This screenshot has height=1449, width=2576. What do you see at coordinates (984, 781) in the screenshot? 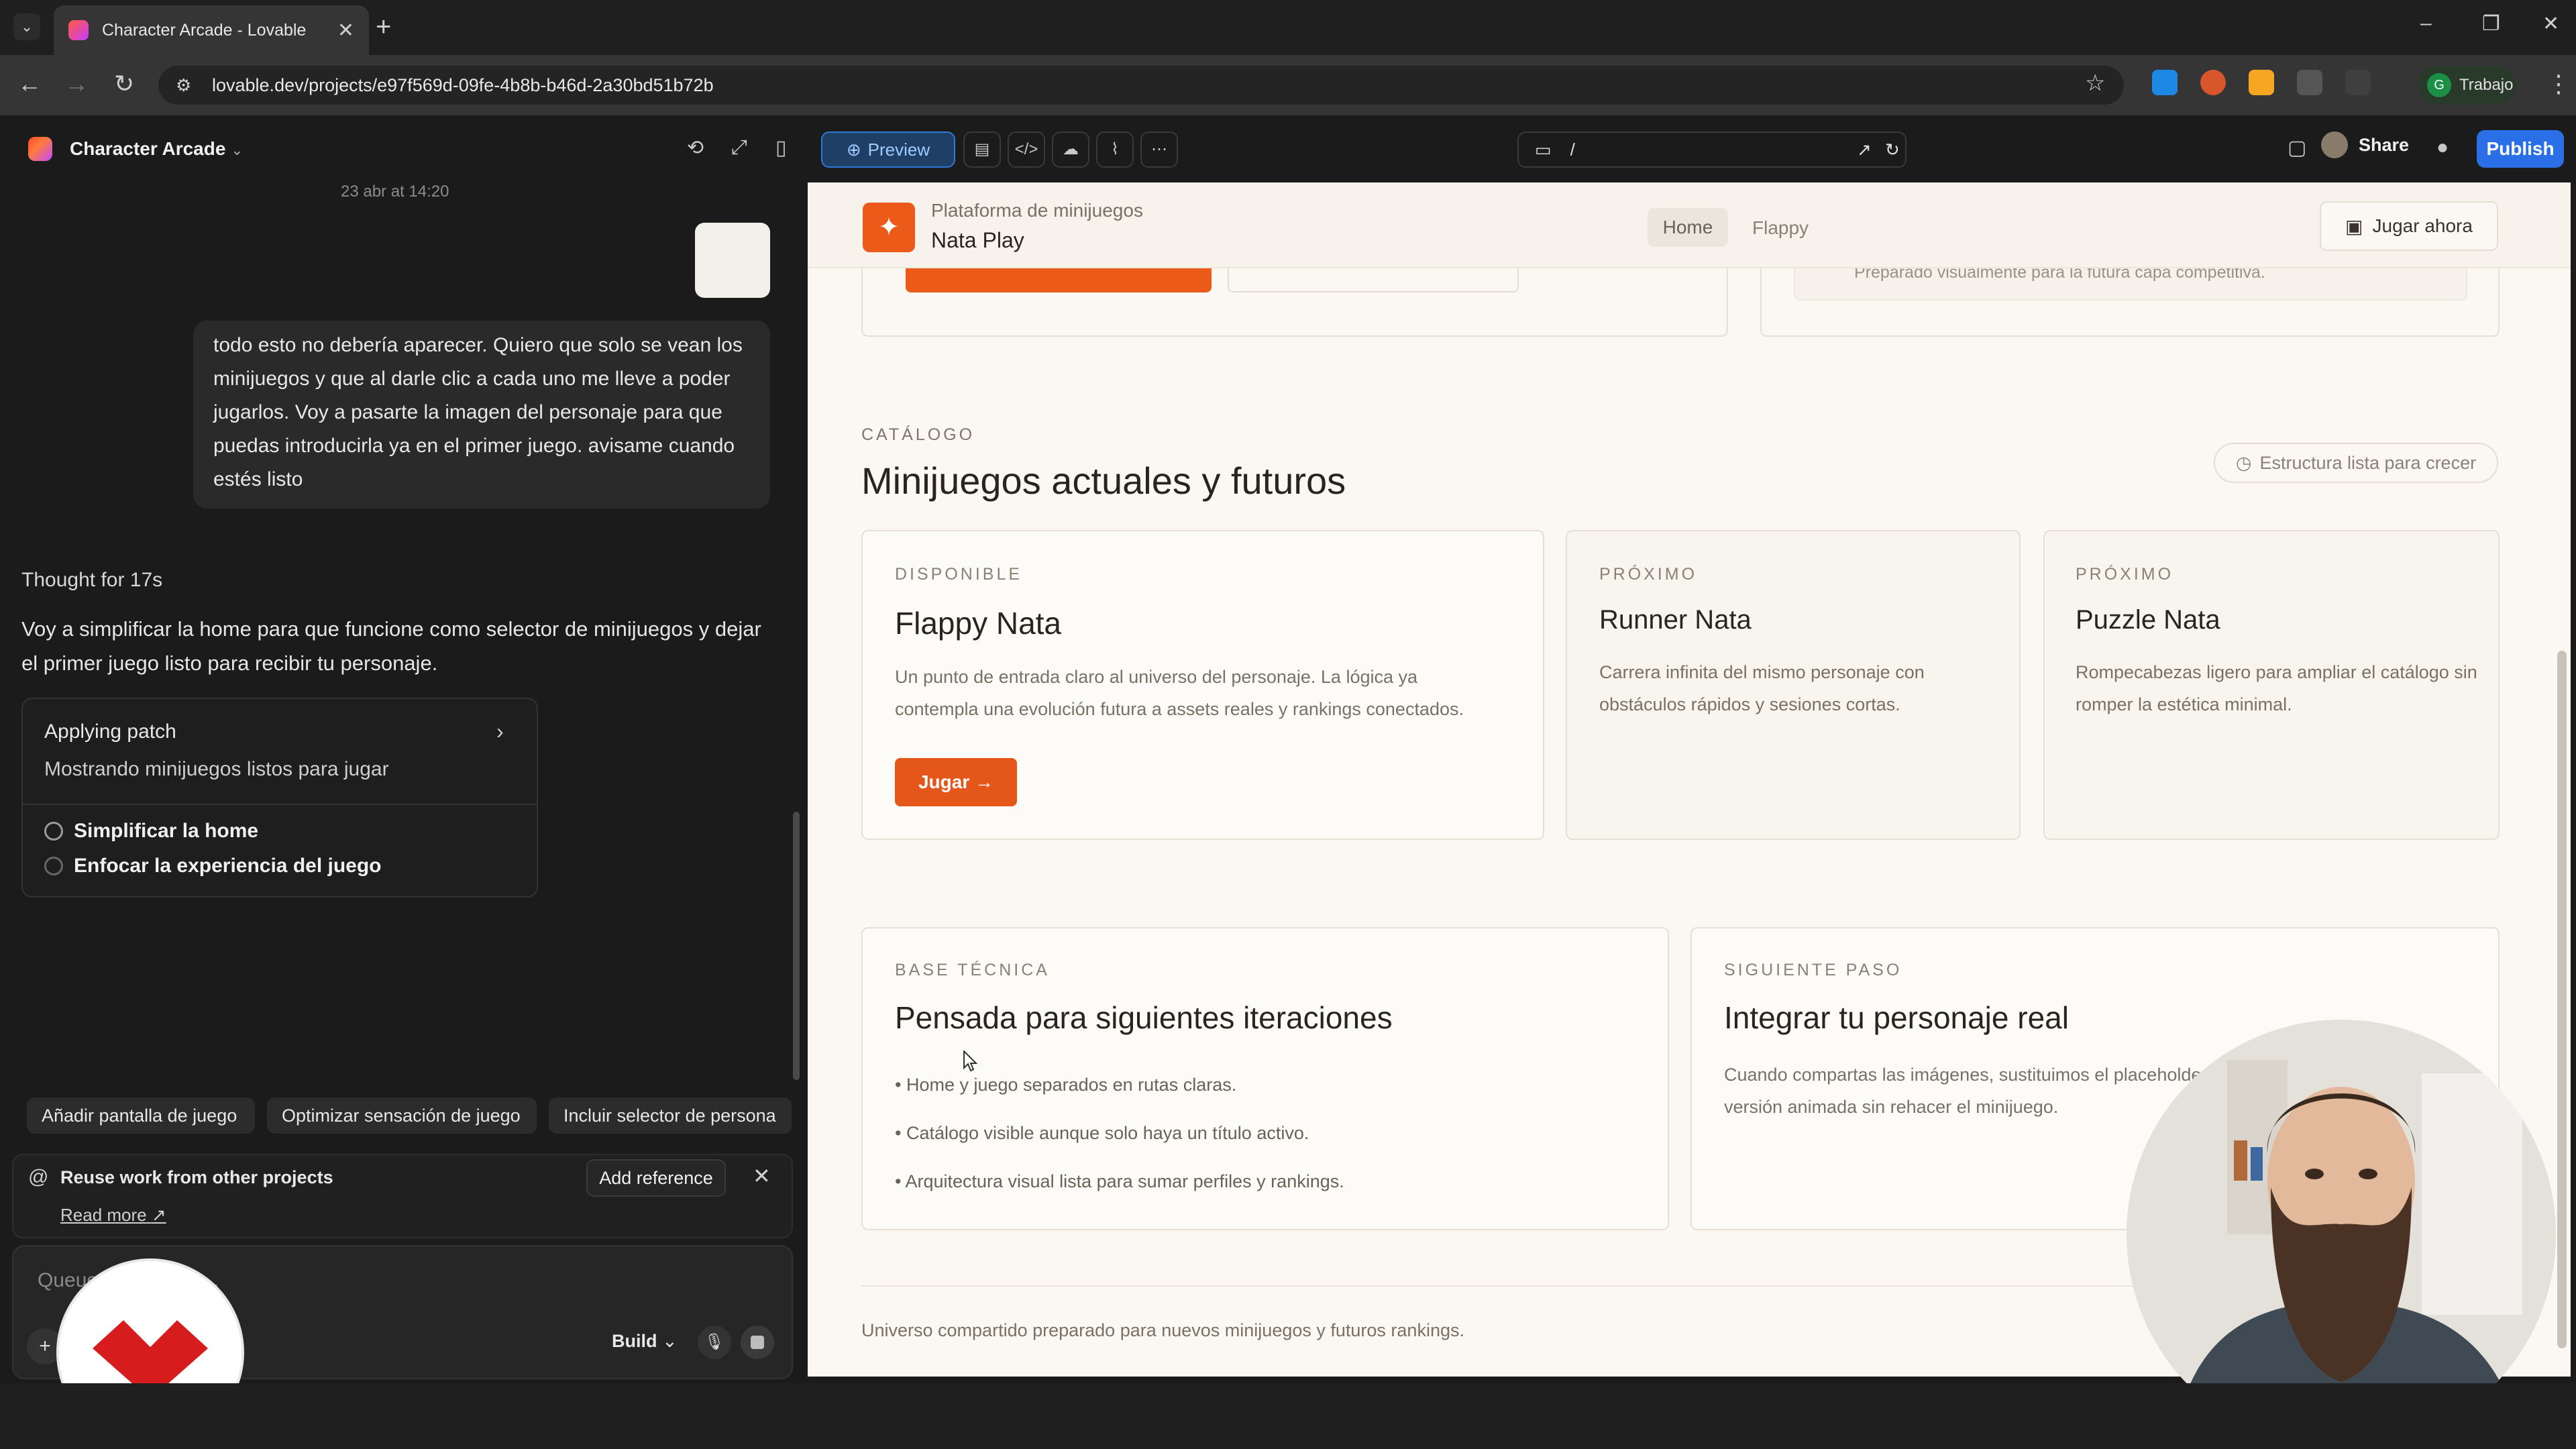
I see `arrow-right-icon: →` at bounding box center [984, 781].